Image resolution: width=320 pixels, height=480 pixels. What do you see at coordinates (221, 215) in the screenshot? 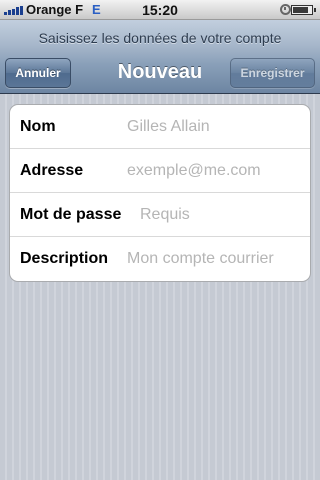
I see `password-field` at bounding box center [221, 215].